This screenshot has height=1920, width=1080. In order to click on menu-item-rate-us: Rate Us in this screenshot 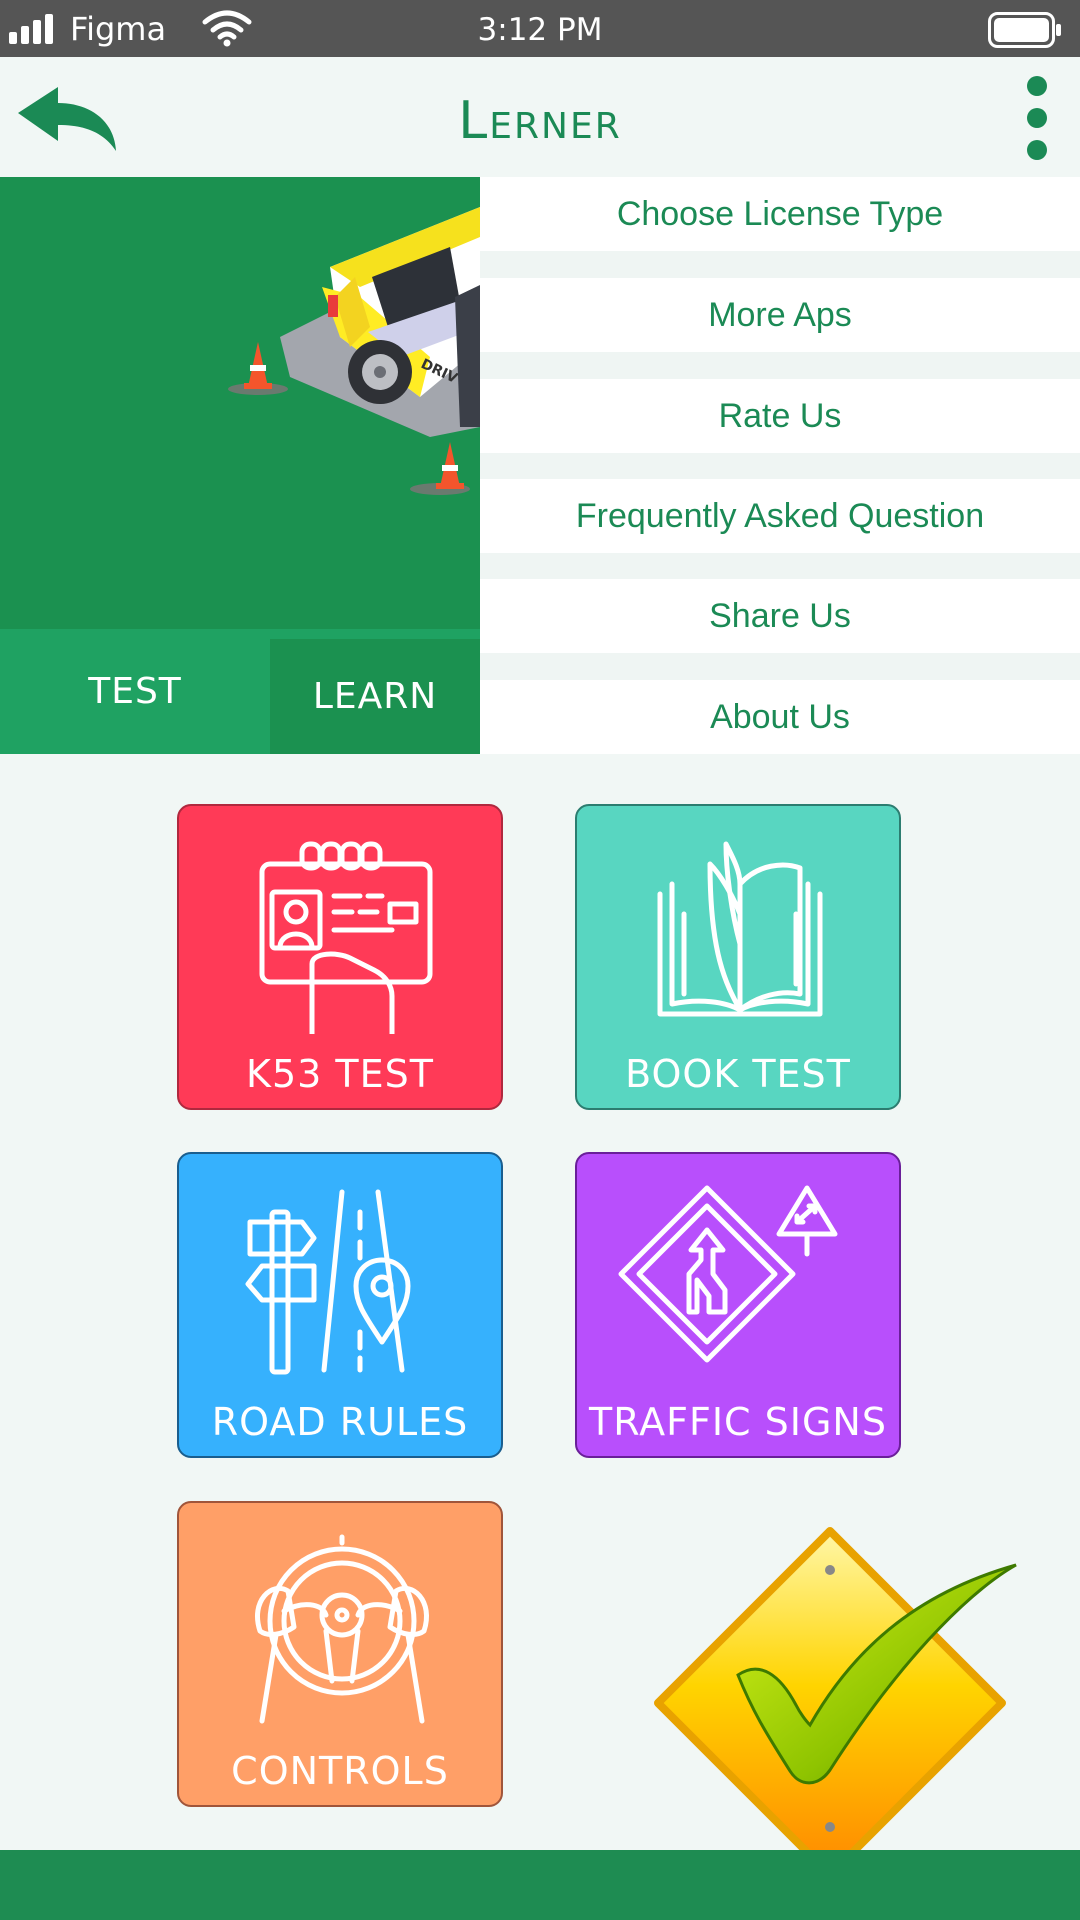, I will do `click(780, 416)`.